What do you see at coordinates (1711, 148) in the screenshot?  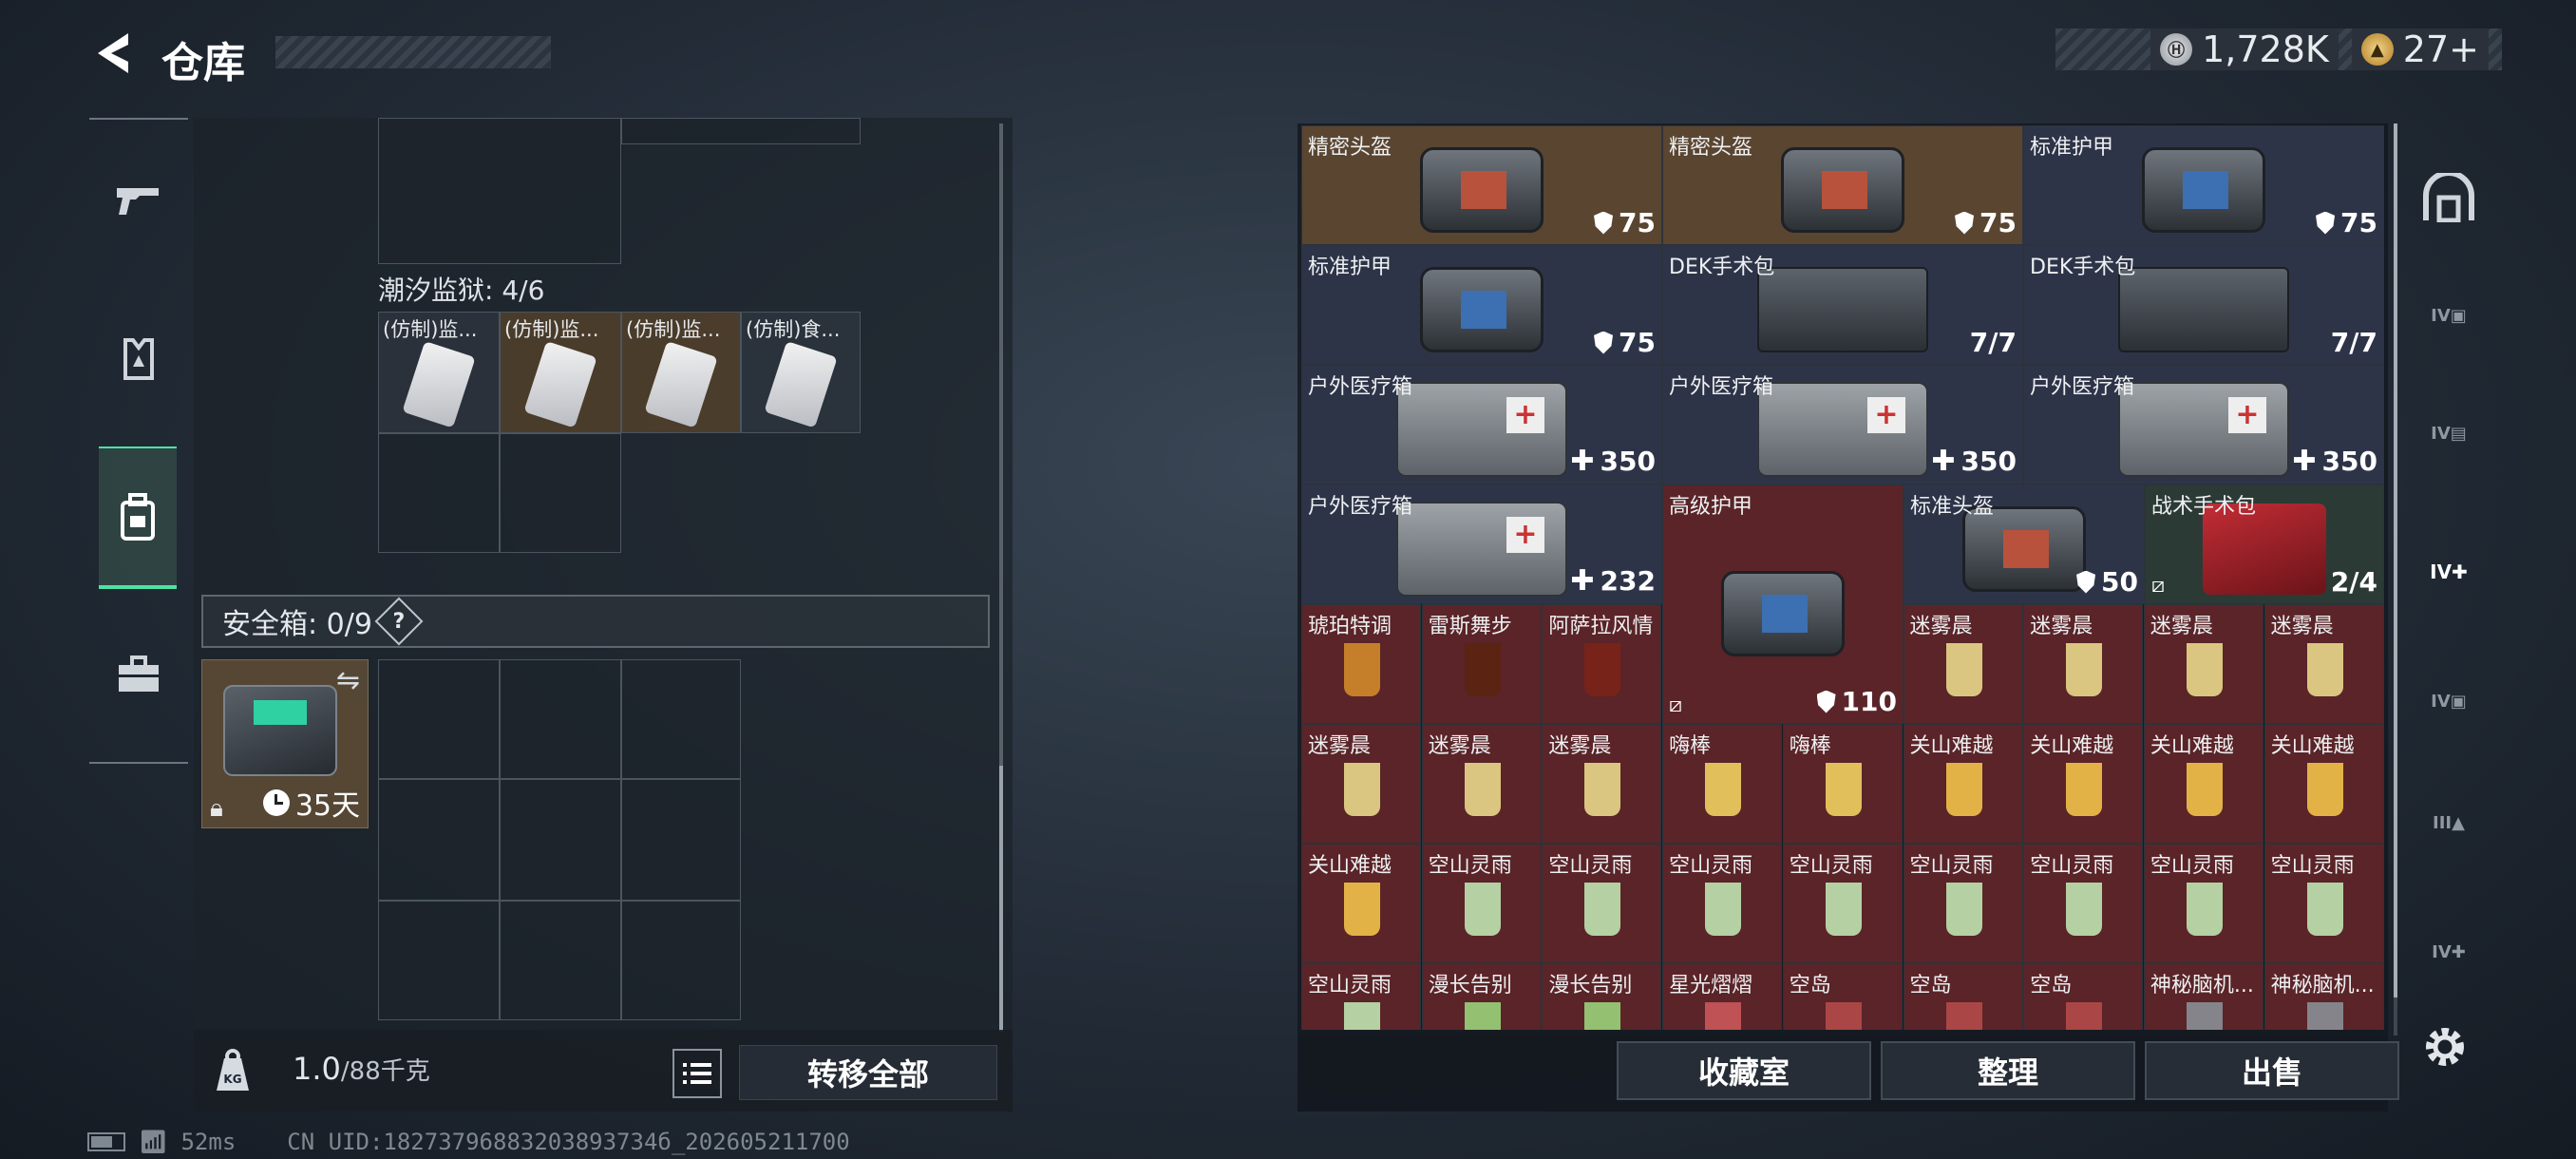 I see `item-name: 精密头盔` at bounding box center [1711, 148].